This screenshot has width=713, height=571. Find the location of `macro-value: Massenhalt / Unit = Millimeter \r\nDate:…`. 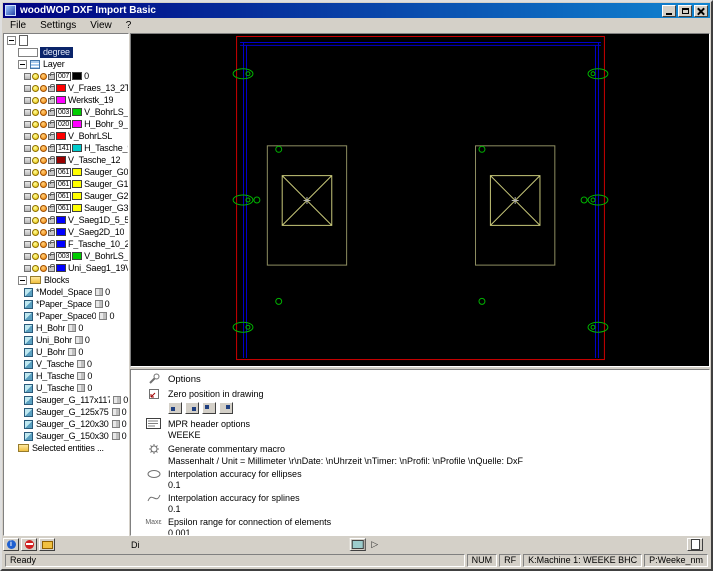

macro-value: Massenhalt / Unit = Millimeter \r\nDate:… is located at coordinates (420, 460).